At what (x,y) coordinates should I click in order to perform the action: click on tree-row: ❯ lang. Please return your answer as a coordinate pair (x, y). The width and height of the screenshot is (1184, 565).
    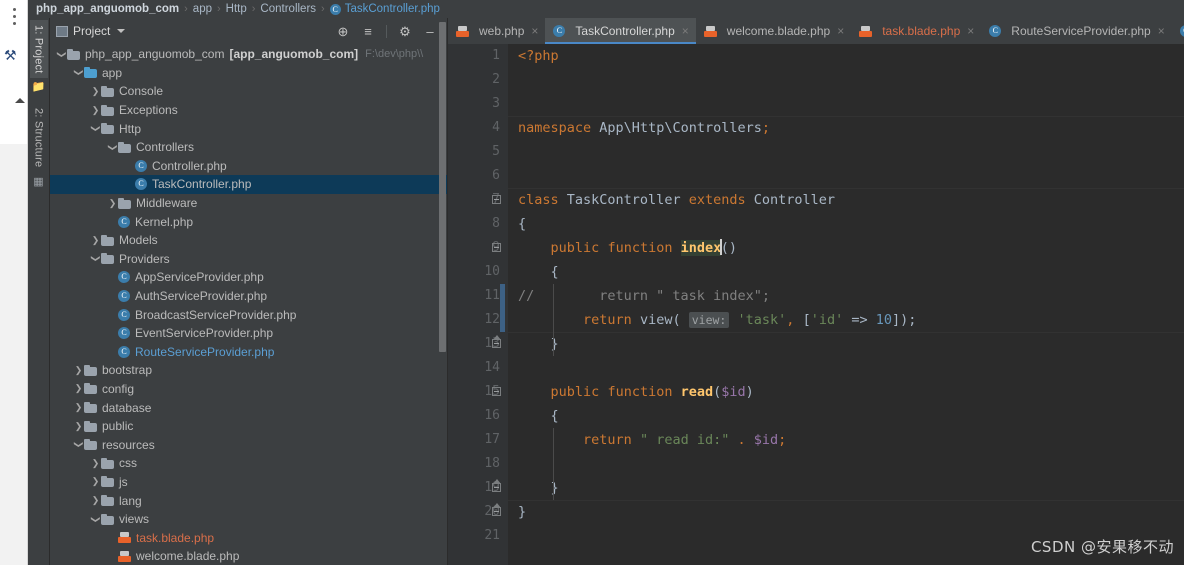
    Looking at the image, I should click on (248, 500).